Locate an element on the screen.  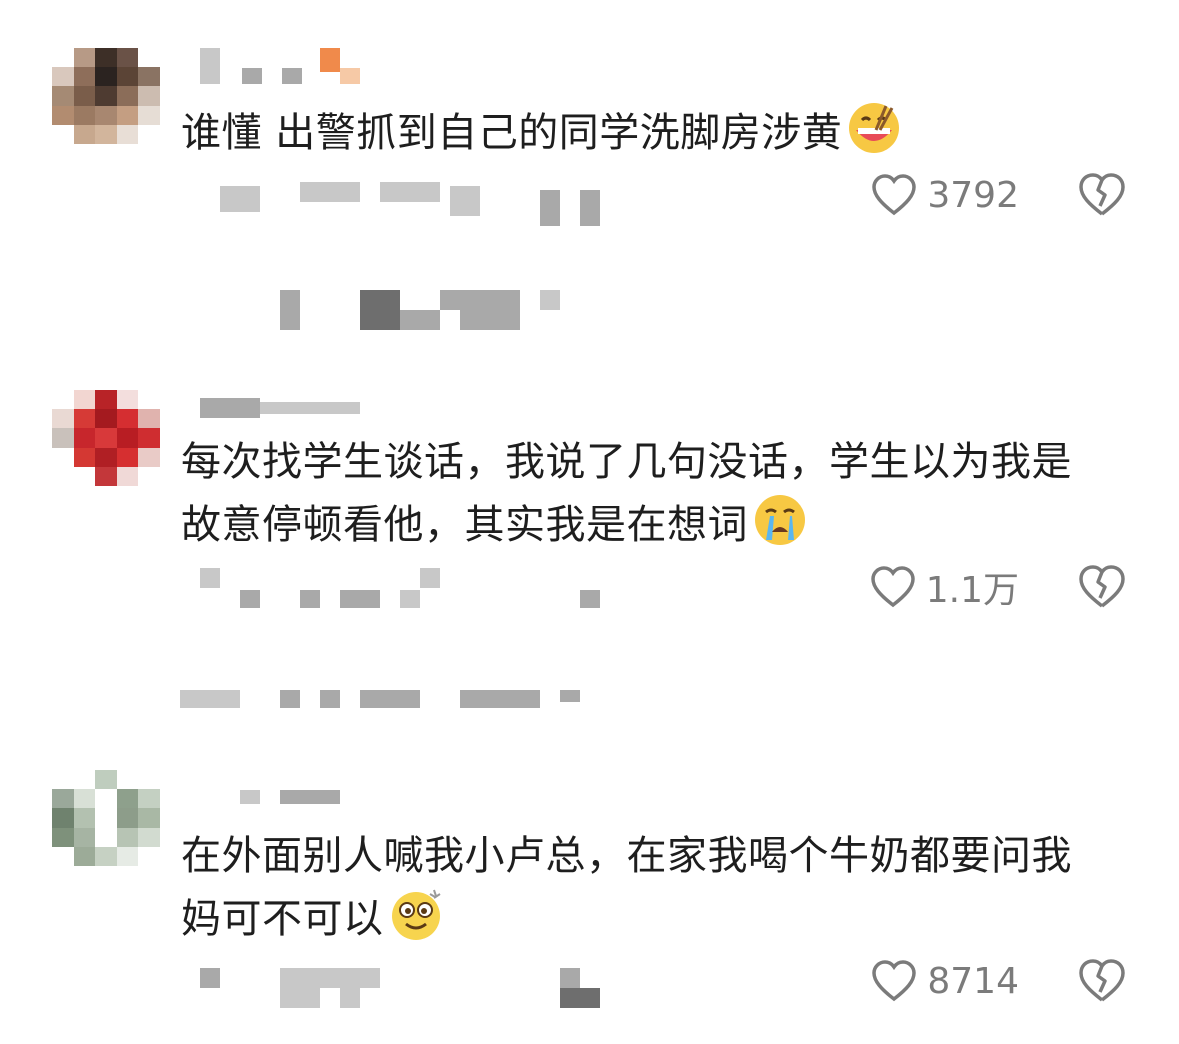
dizzy-smile-emoji is located at coordinates (416, 914).